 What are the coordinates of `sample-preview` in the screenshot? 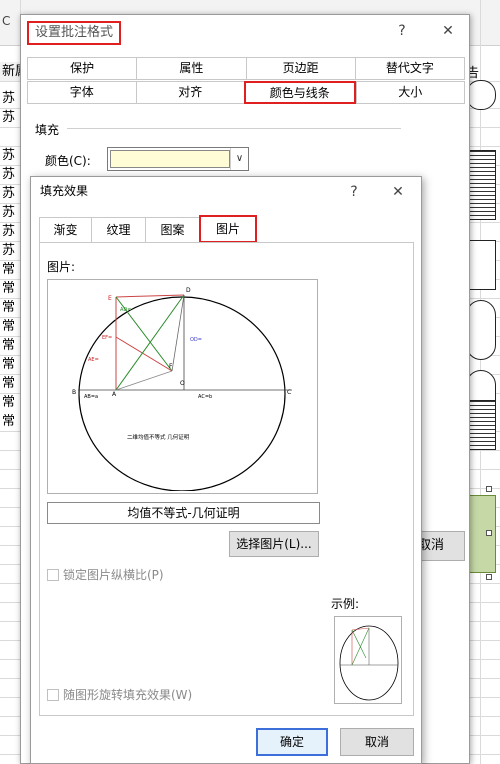 It's located at (368, 660).